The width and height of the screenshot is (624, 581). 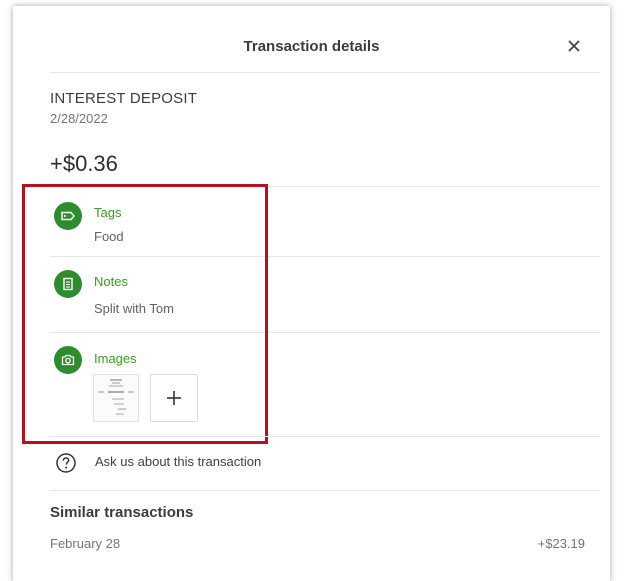 What do you see at coordinates (311, 46) in the screenshot?
I see `panel-title: Transaction details` at bounding box center [311, 46].